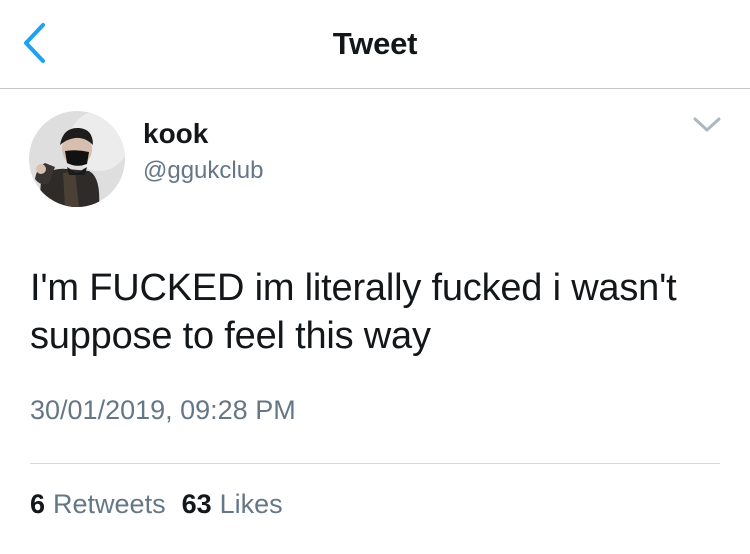 Image resolution: width=750 pixels, height=554 pixels. I want to click on author-display-name: kook, so click(175, 134).